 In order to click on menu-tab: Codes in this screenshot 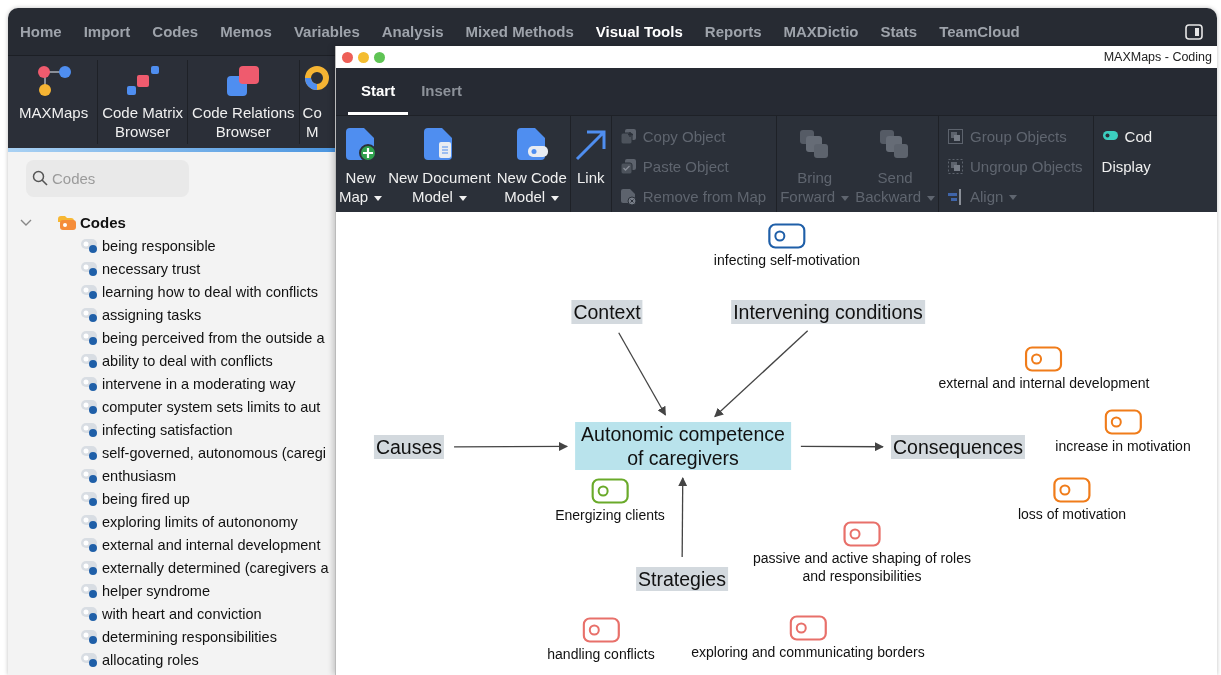, I will do `click(175, 31)`.